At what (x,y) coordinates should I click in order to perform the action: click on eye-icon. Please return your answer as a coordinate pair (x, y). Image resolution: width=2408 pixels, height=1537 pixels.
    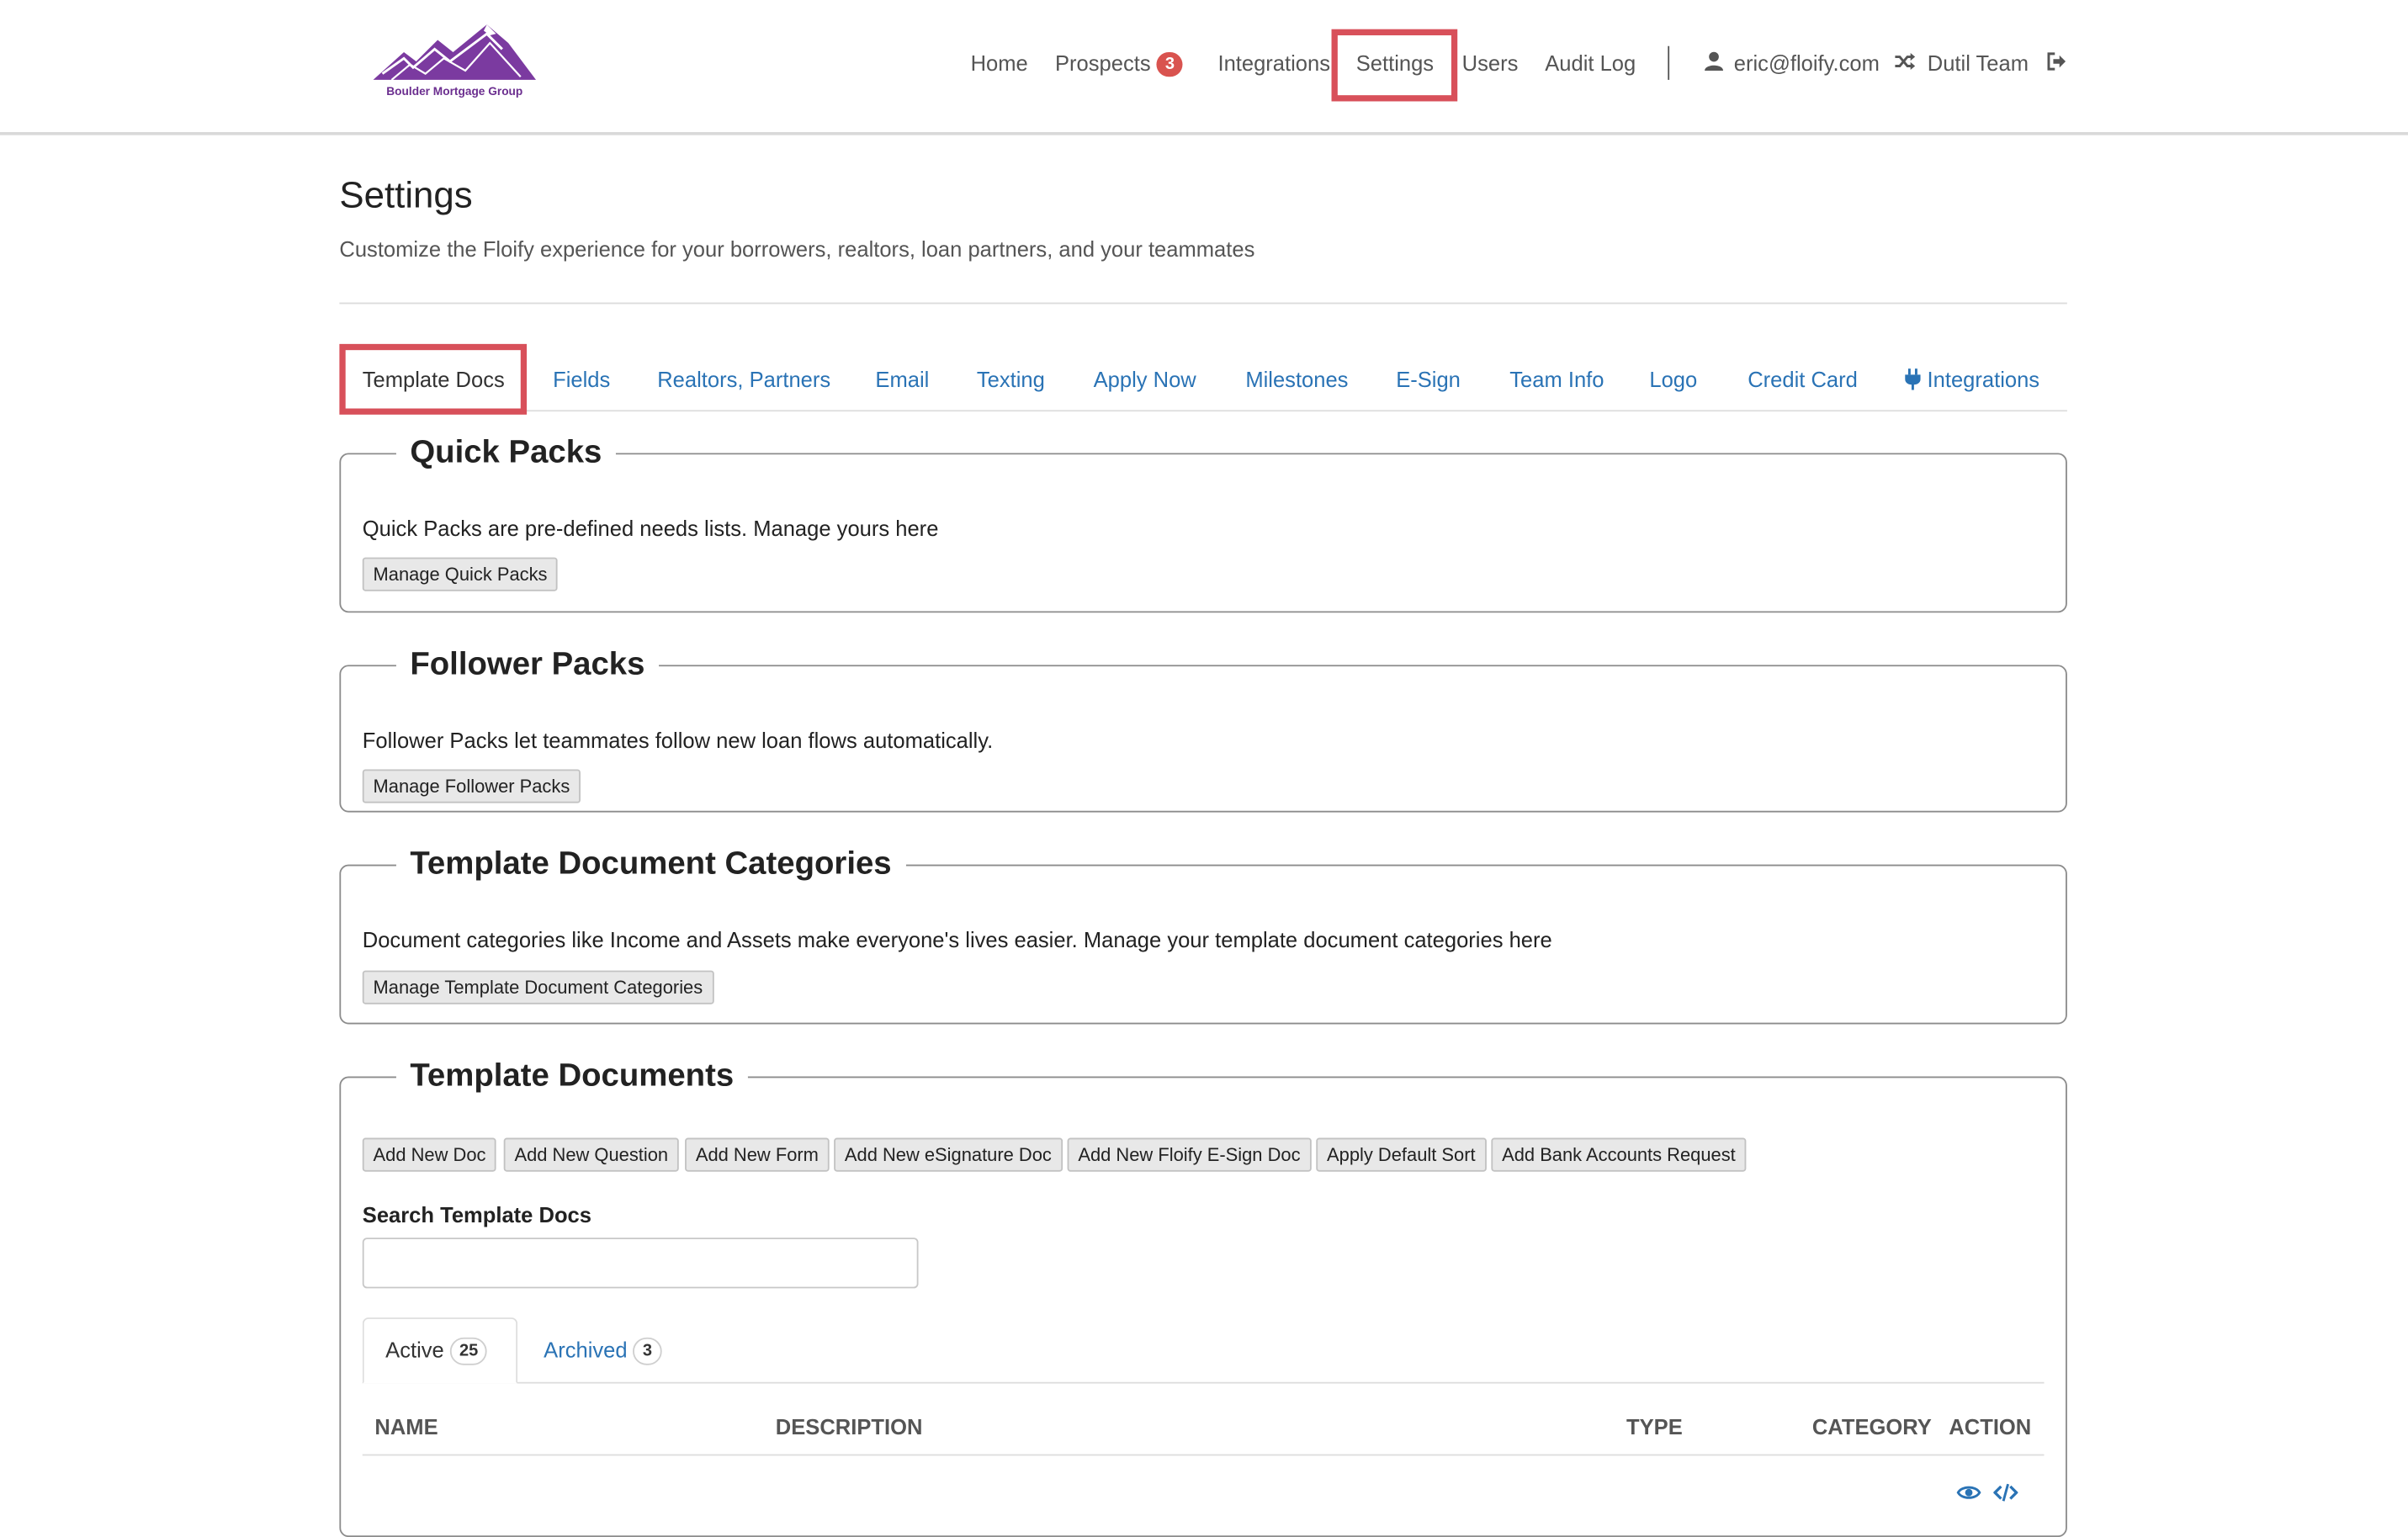
    Looking at the image, I should click on (1969, 1493).